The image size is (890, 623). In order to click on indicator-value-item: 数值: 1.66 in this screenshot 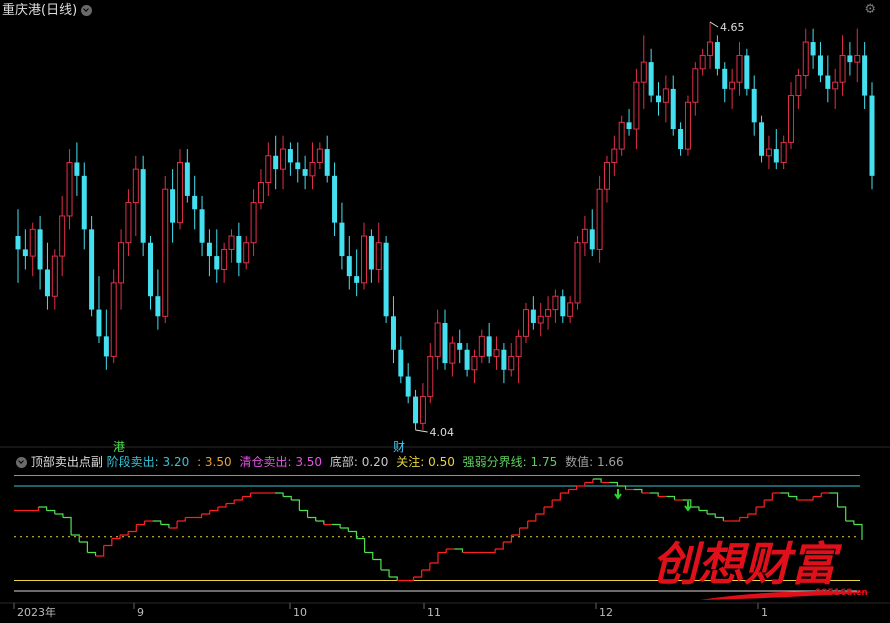, I will do `click(592, 462)`.